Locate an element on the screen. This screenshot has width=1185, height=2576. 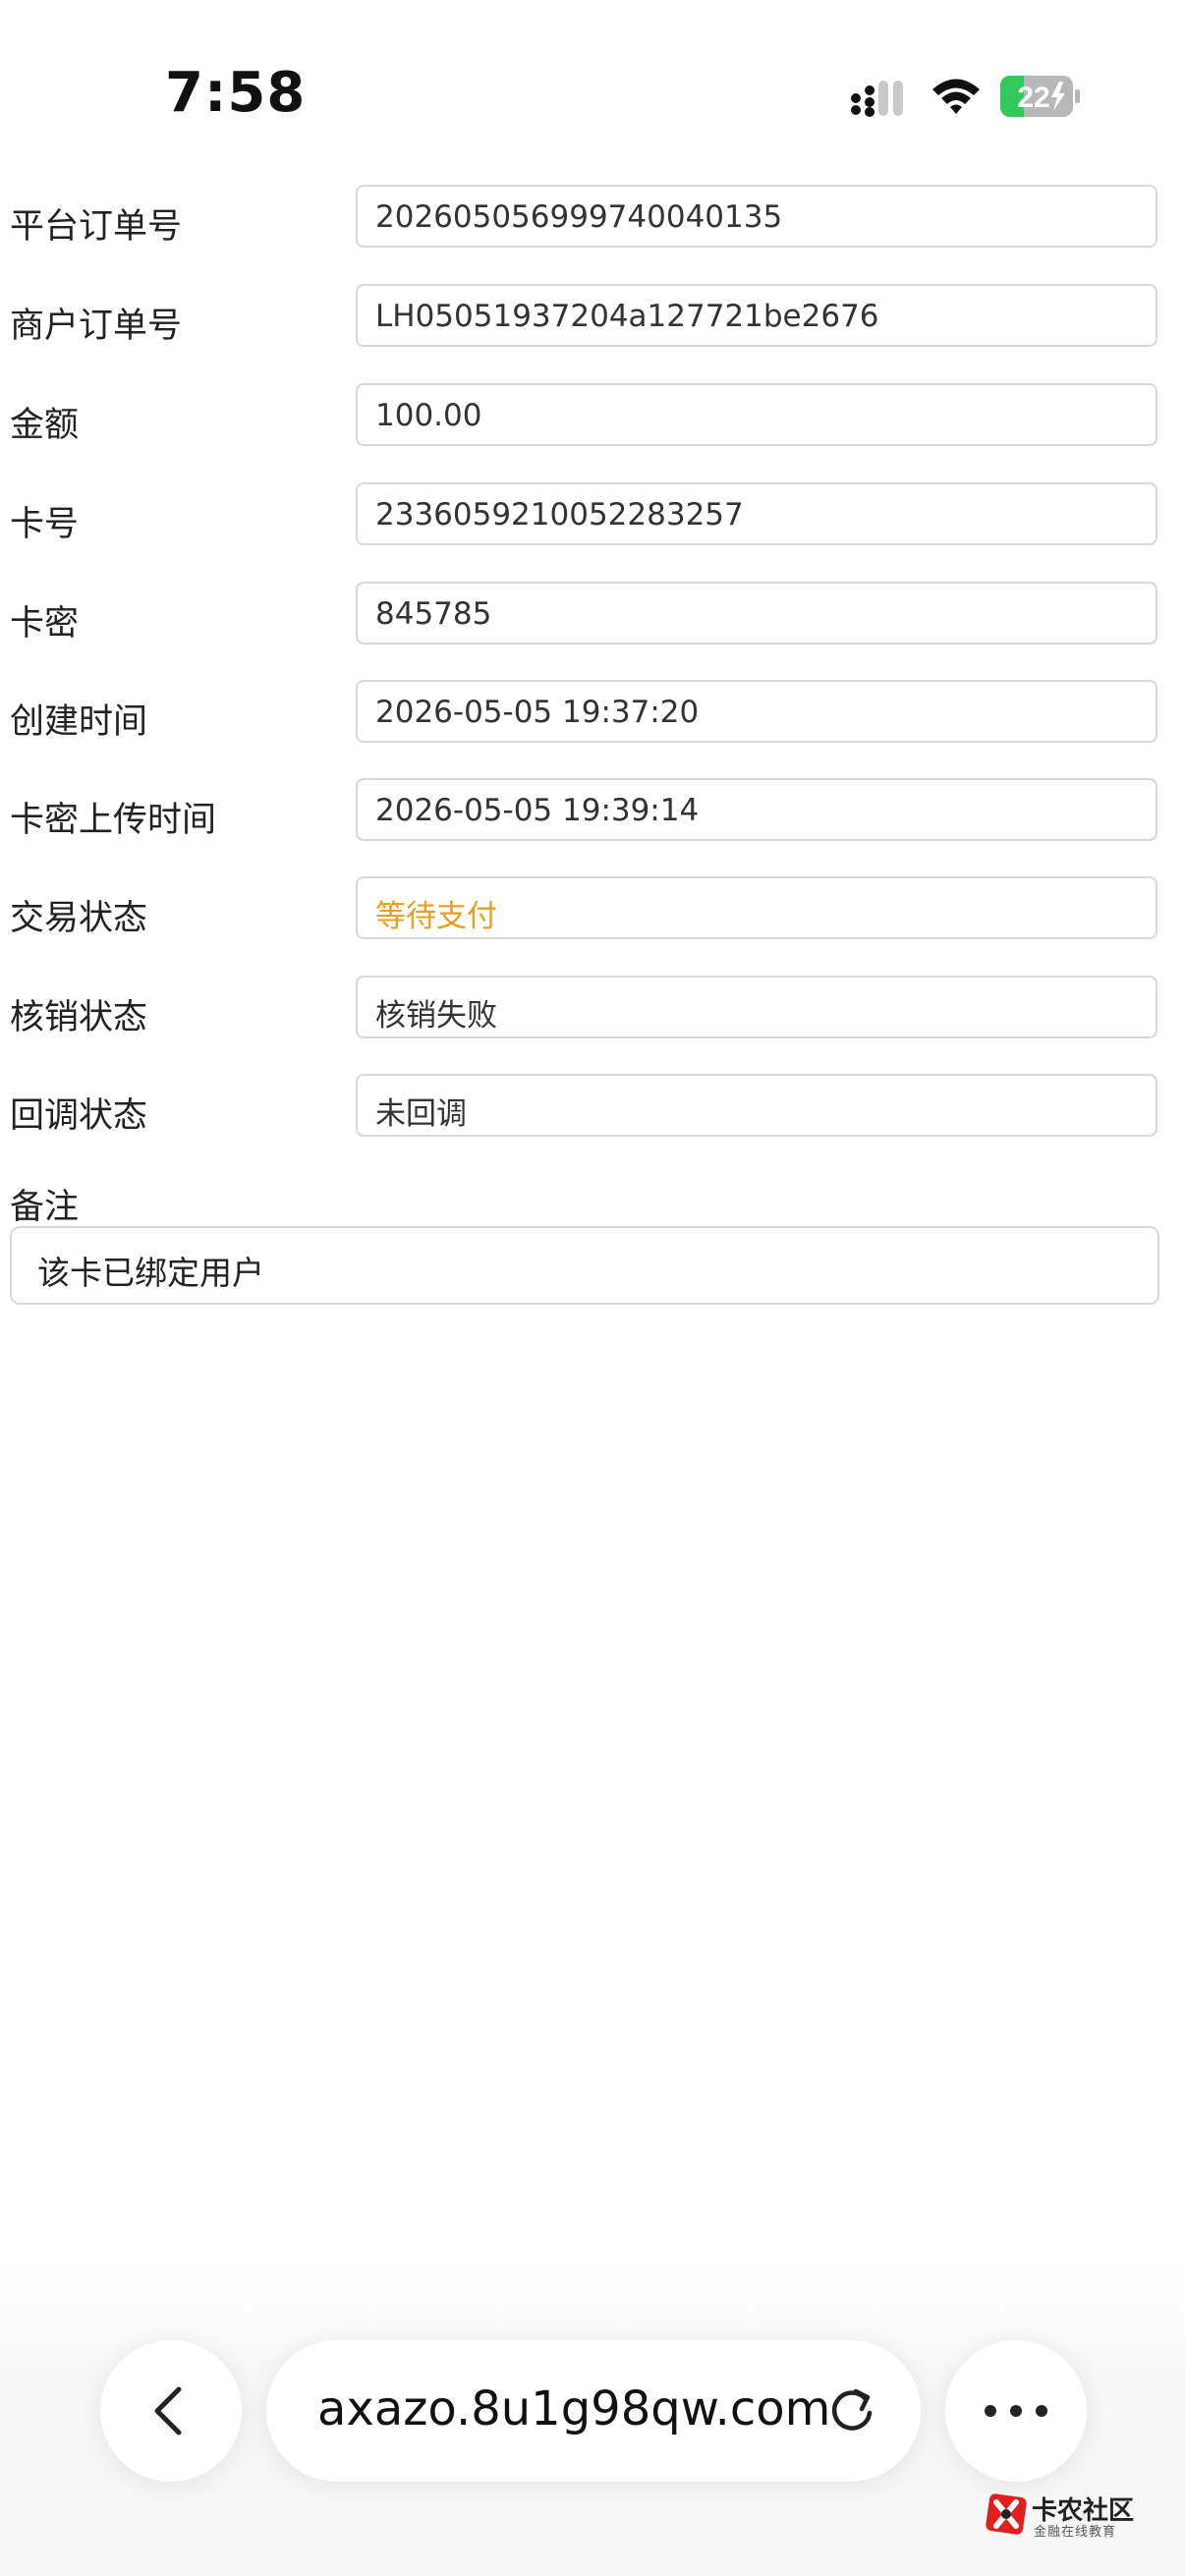
status-time: 7:58 is located at coordinates (236, 93).